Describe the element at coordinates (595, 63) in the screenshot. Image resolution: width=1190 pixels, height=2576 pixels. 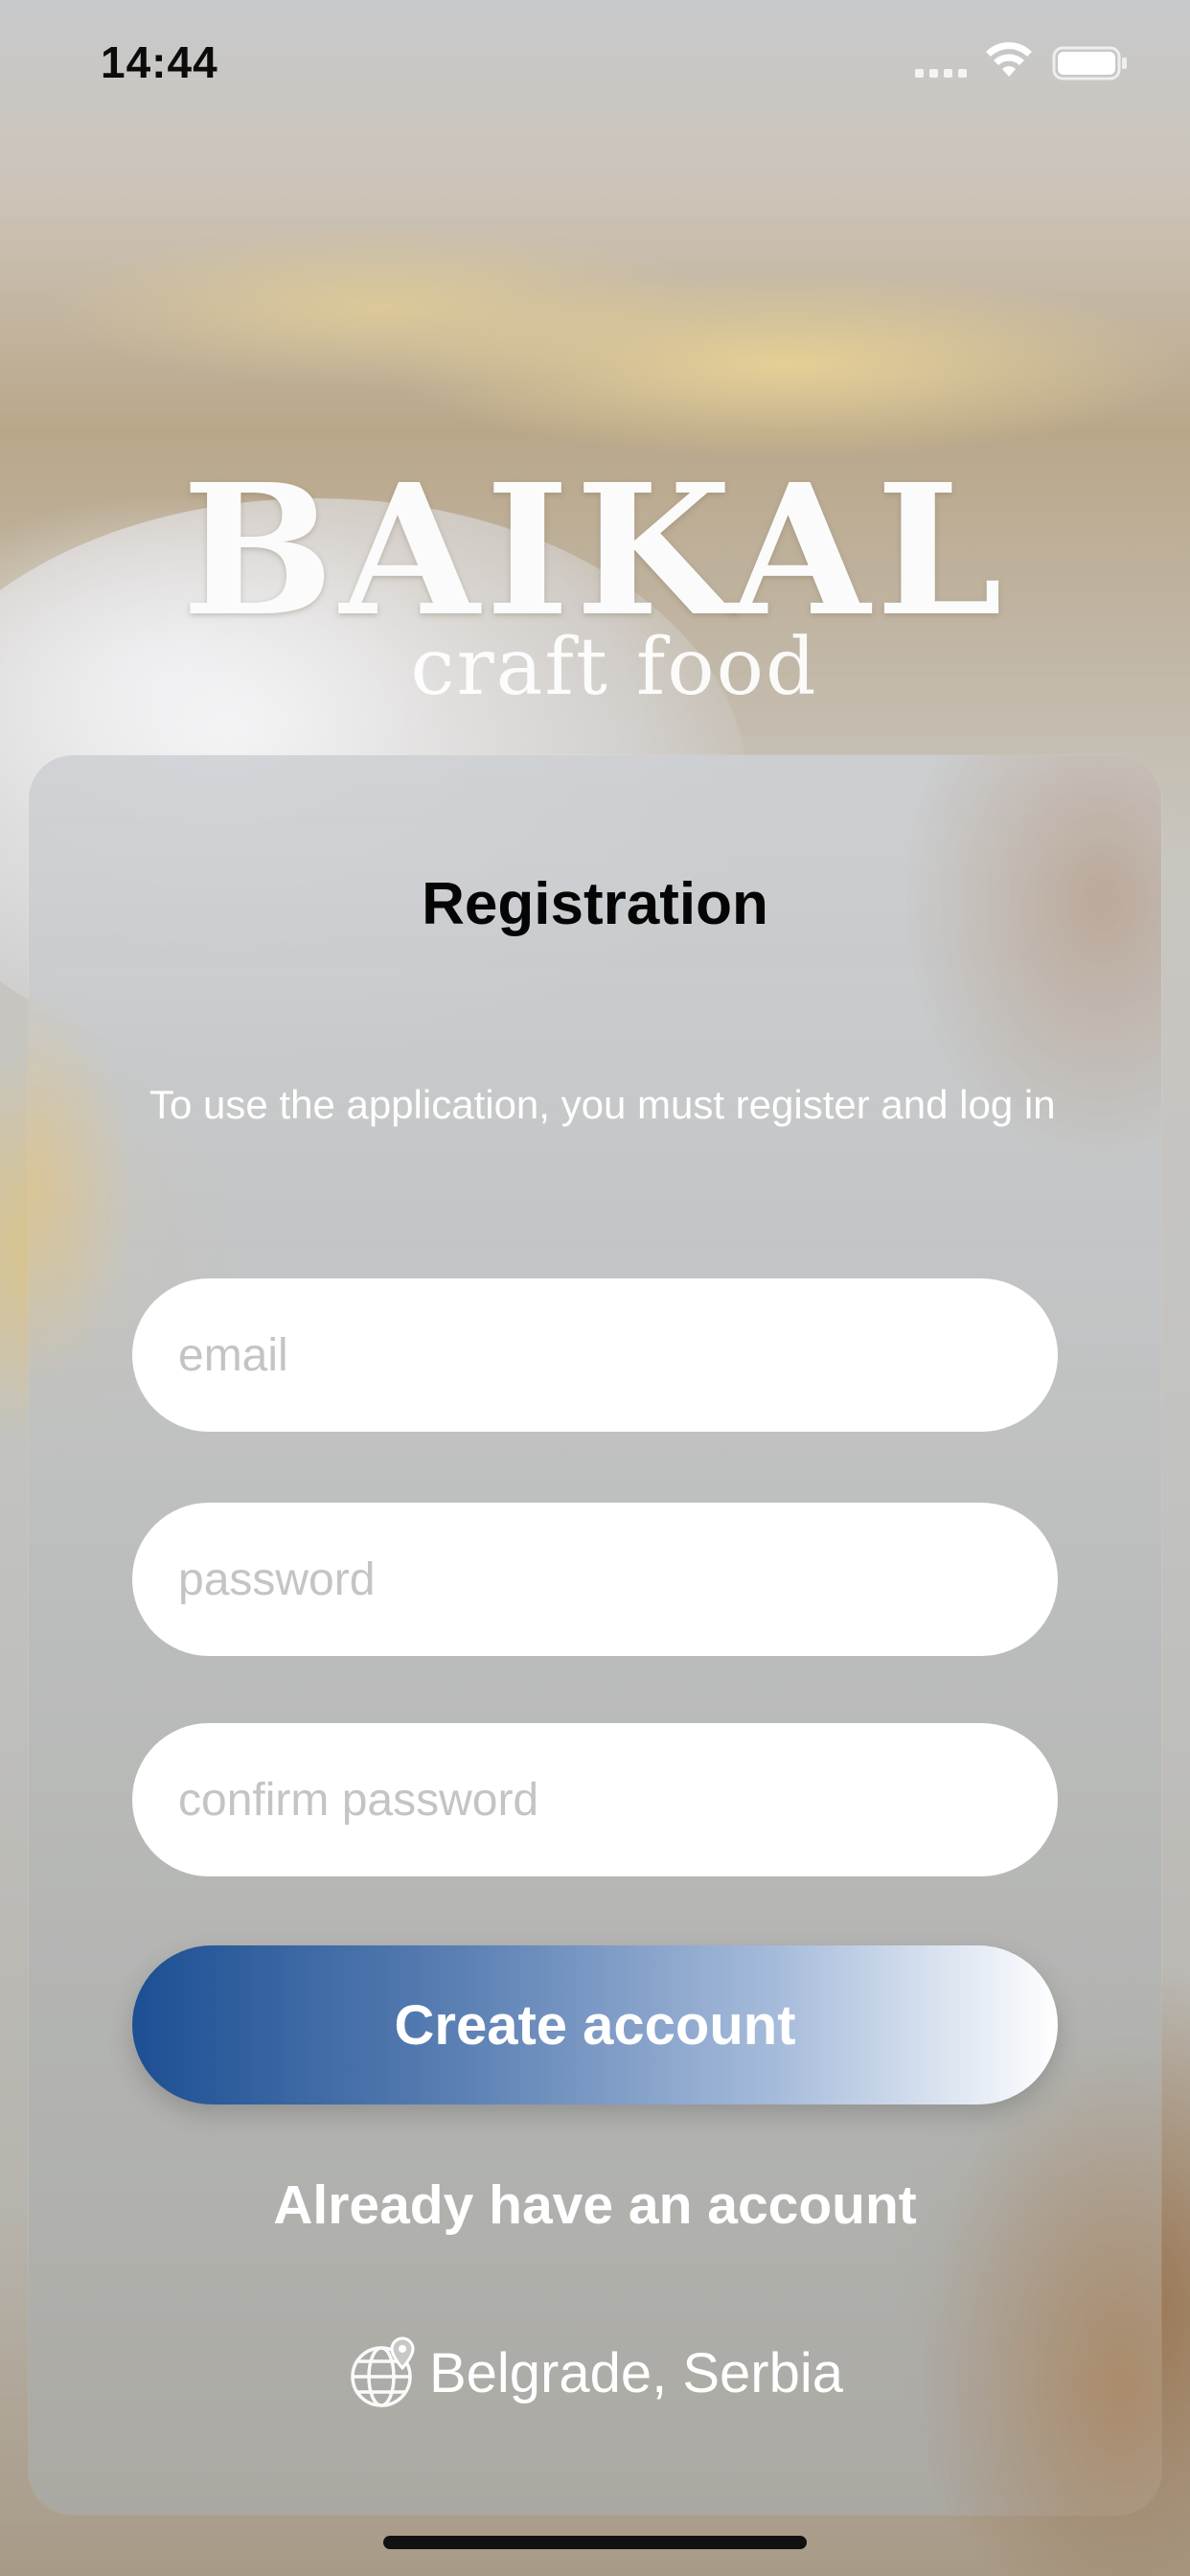
I see `status-bar: 14:44` at that location.